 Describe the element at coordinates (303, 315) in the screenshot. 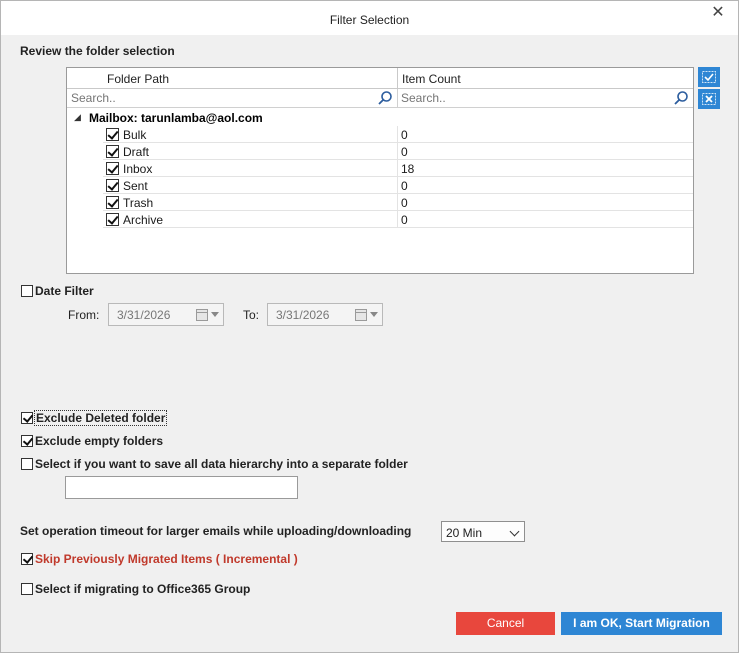

I see `to-date-value: 3/31/2026` at that location.